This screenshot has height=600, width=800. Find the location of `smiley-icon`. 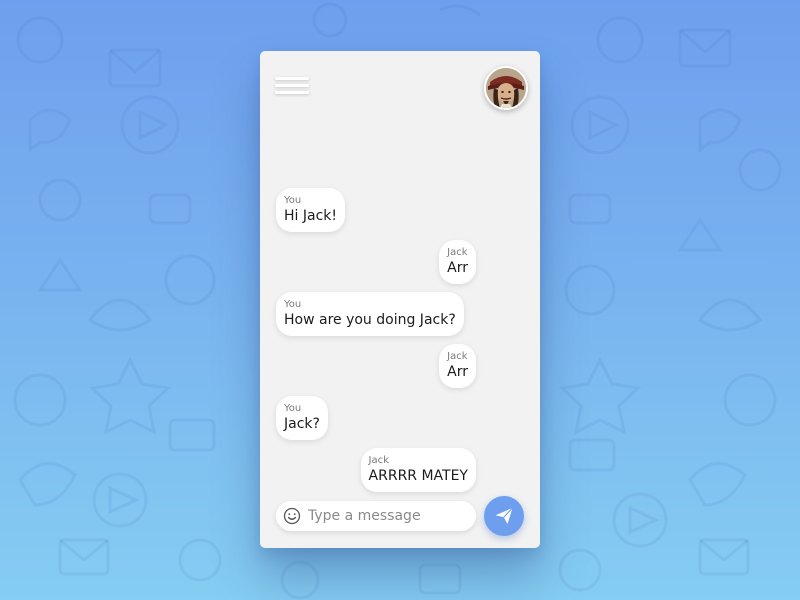

smiley-icon is located at coordinates (292, 516).